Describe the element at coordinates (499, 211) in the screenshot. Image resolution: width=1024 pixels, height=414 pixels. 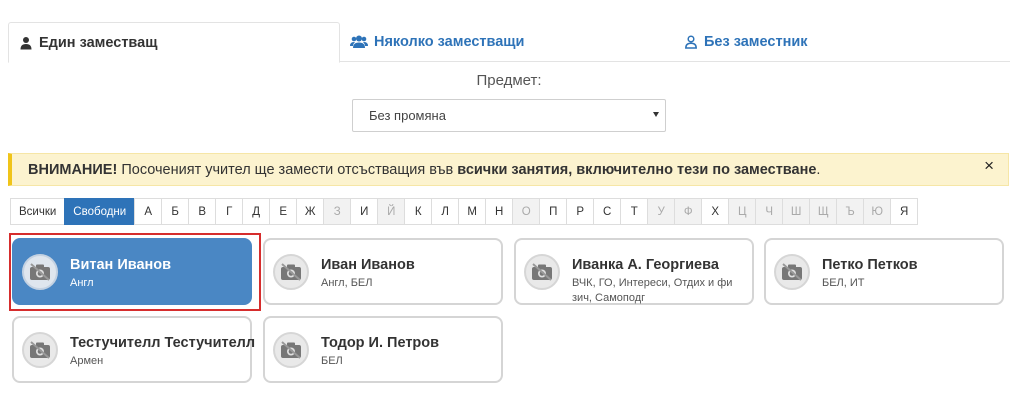
I see `letter-filter-item: Н` at that location.